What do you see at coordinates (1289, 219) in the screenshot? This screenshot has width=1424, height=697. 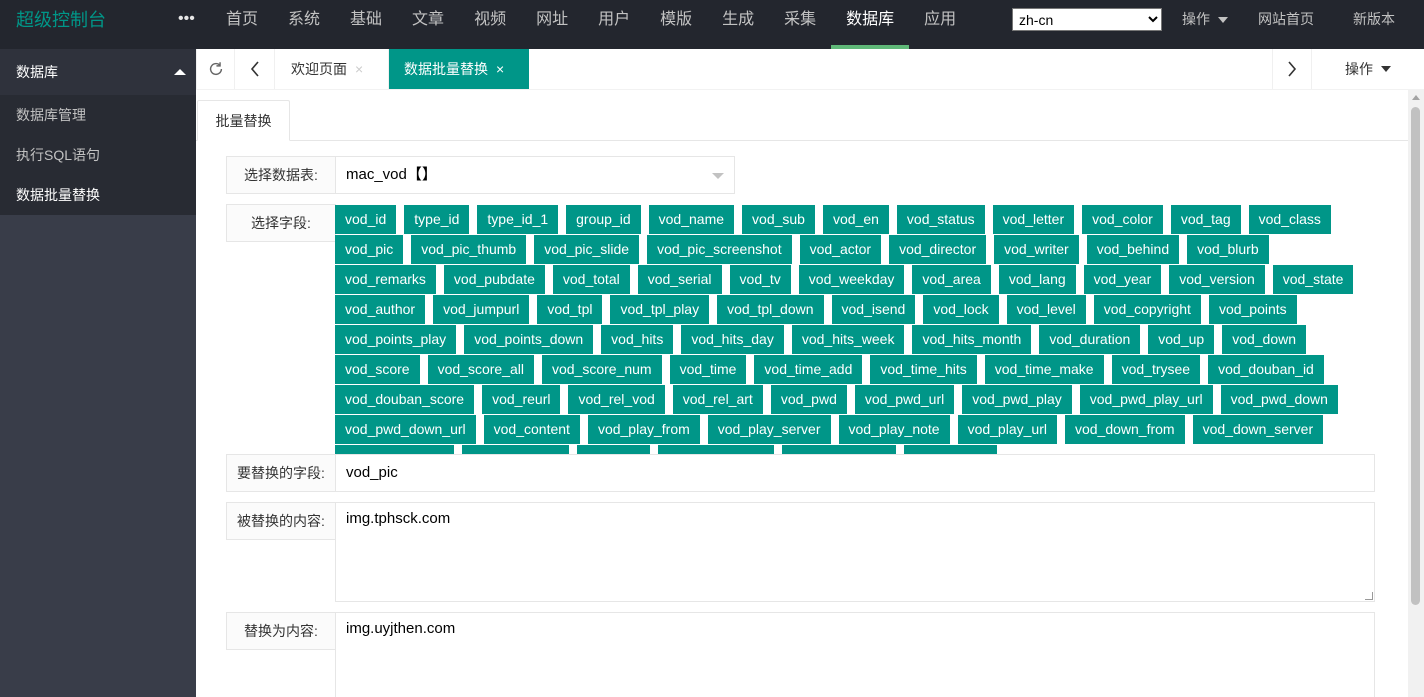 I see `field-button: vod_class` at bounding box center [1289, 219].